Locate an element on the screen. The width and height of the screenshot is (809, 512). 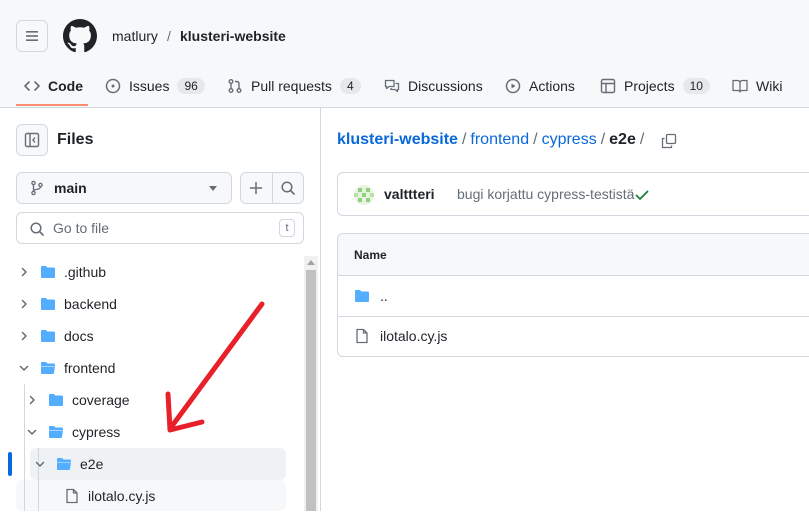
tab-discussions-label: Discussions is located at coordinates (445, 86).